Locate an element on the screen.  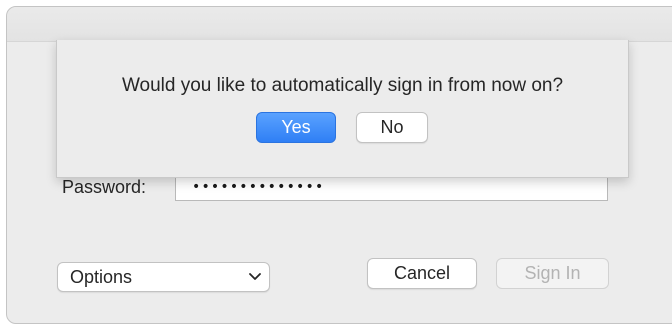
options-label: Options is located at coordinates (101, 277).